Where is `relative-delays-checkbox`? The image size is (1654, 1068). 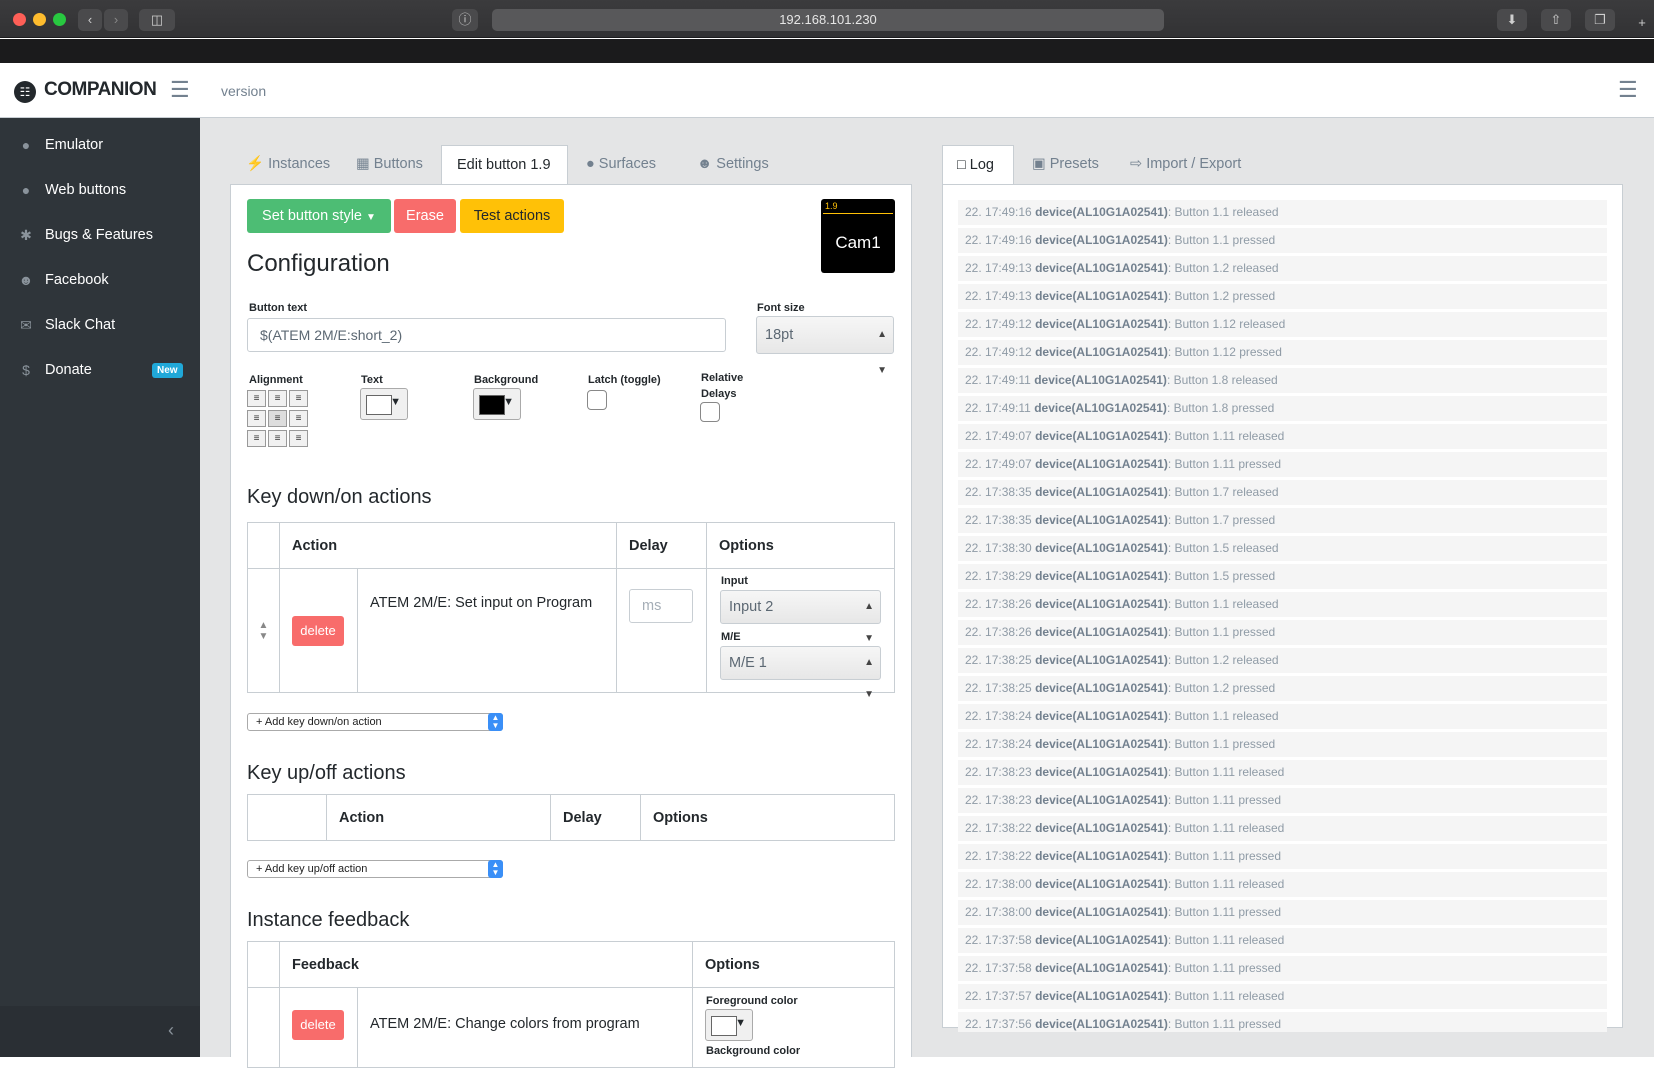
relative-delays-checkbox is located at coordinates (710, 412).